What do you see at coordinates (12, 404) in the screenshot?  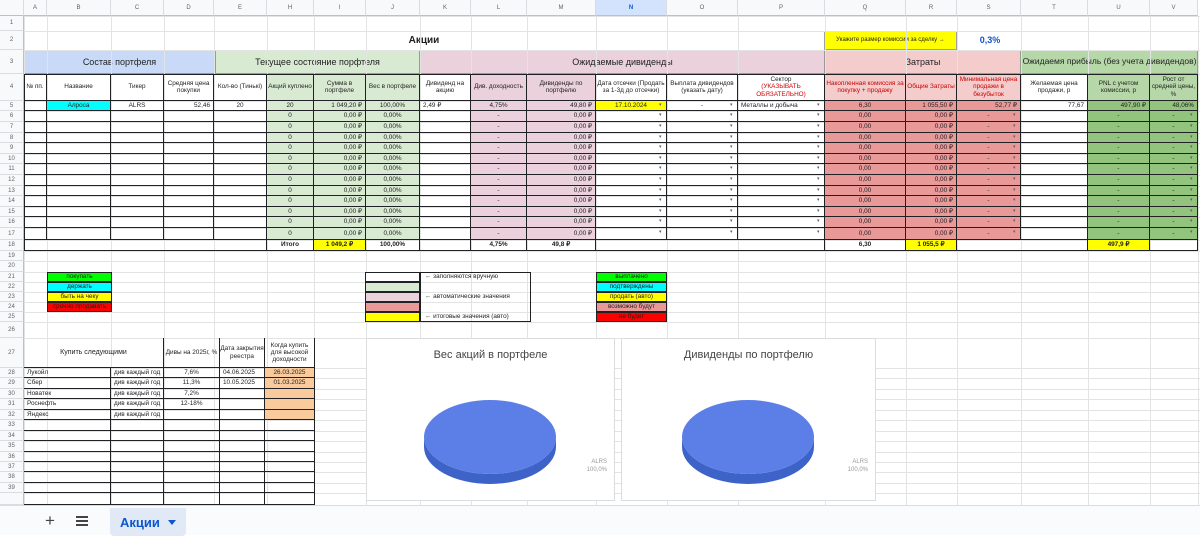 I see `row-header: 31` at bounding box center [12, 404].